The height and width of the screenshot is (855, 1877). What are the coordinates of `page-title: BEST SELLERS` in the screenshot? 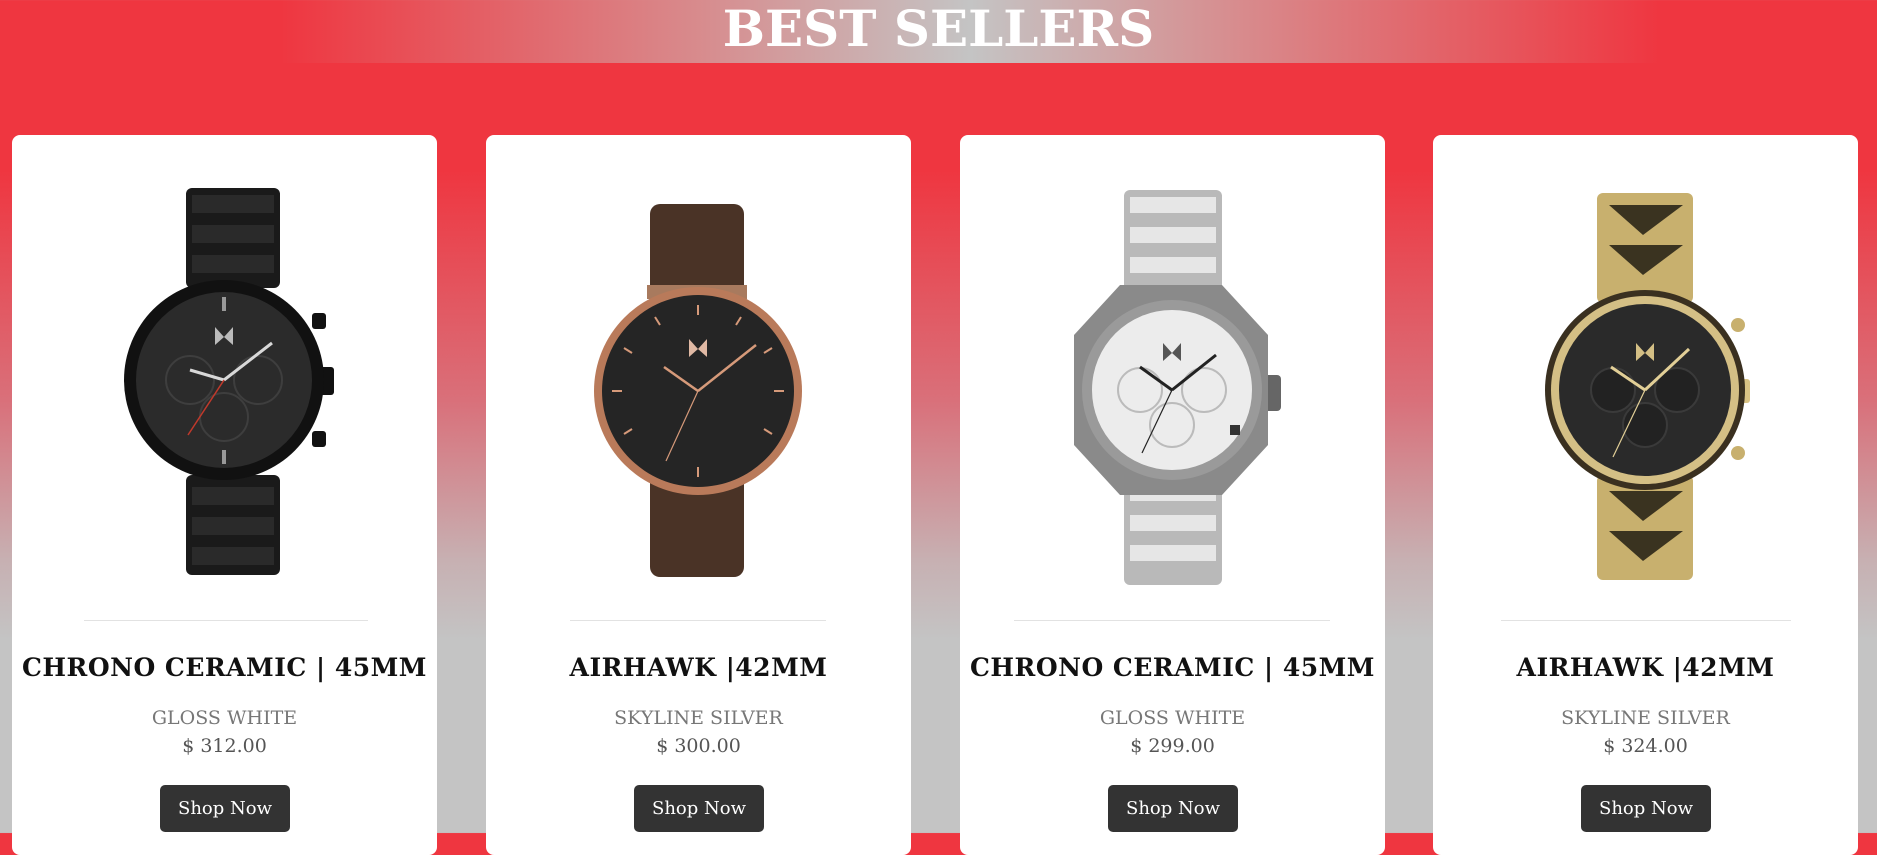 It's located at (938, 29).